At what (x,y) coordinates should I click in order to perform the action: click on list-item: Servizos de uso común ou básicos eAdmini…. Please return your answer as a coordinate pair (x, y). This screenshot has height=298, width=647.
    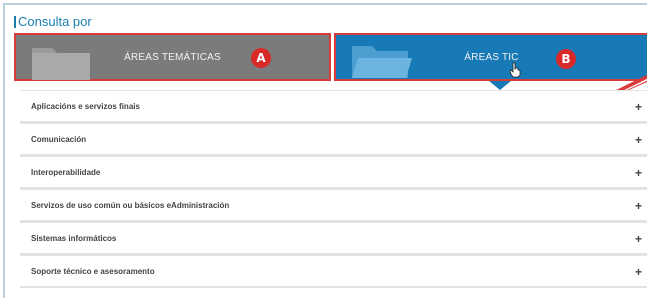
    Looking at the image, I should click on (333, 205).